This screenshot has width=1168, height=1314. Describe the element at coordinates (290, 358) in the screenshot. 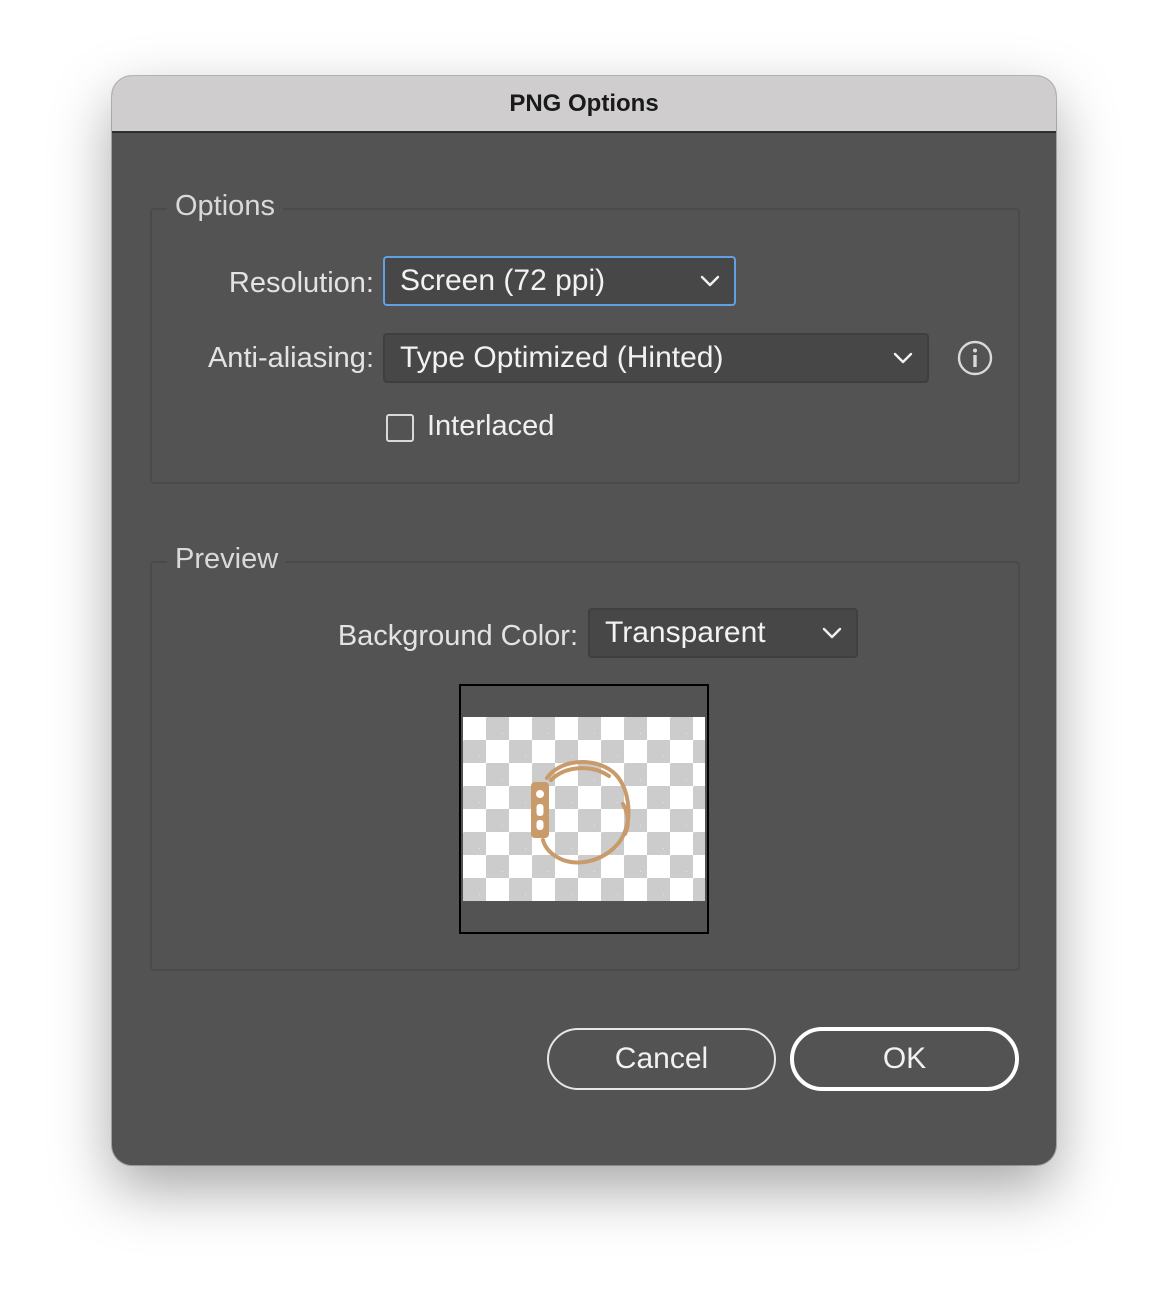

I see `anti-aliasing-label: Anti-aliasing:` at that location.